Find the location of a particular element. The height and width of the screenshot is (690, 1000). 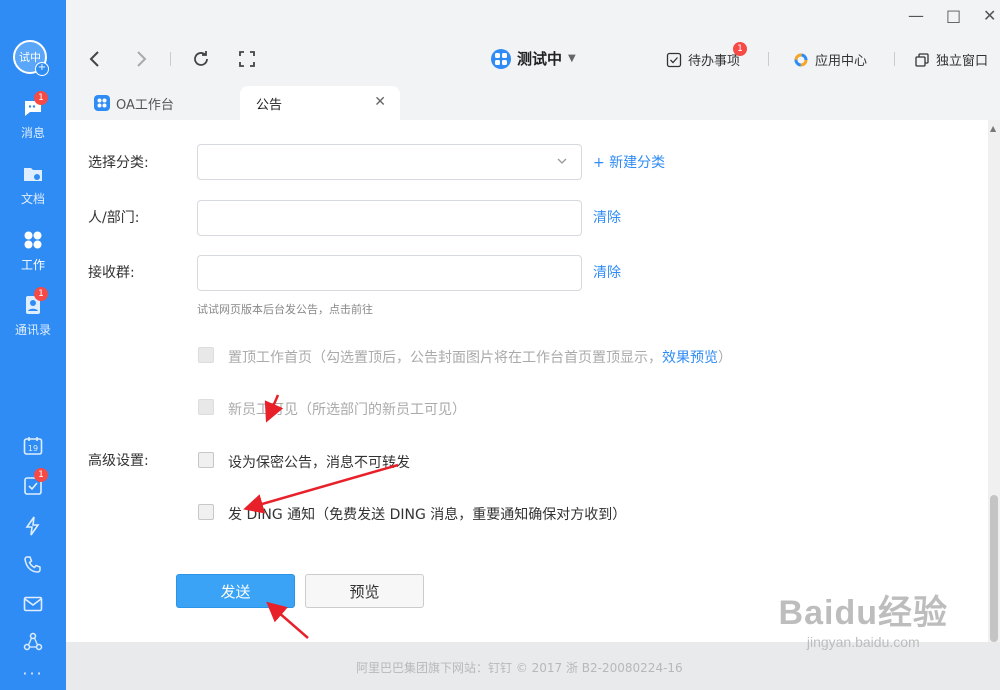

messages-badge: 1 is located at coordinates (41, 98).